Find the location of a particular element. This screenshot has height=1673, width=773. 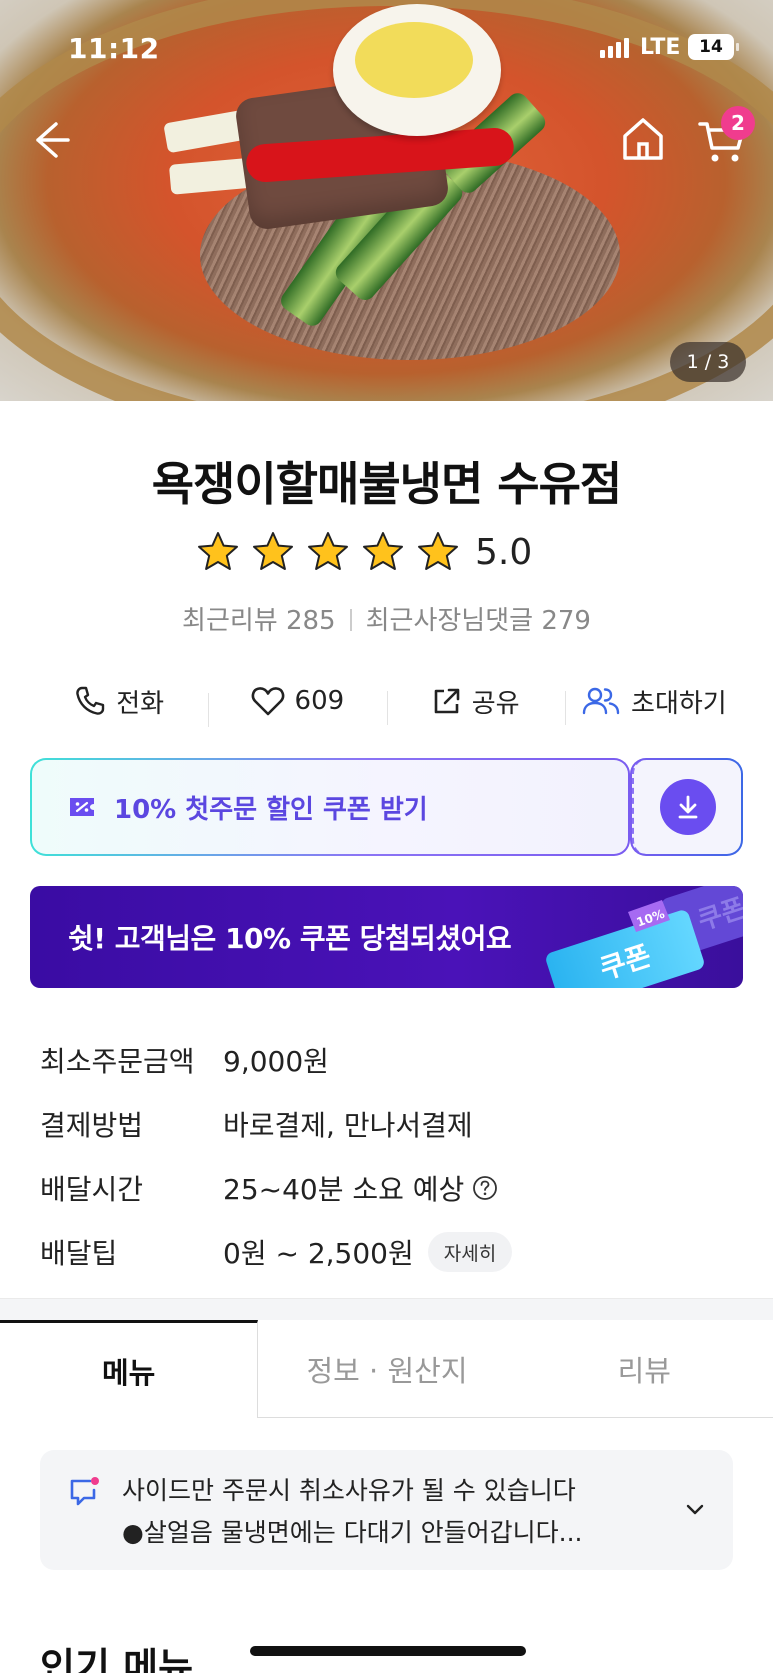

notice-line: 사이드만 주문시 취소사유가 될 수 있습니다 is located at coordinates (349, 1490).